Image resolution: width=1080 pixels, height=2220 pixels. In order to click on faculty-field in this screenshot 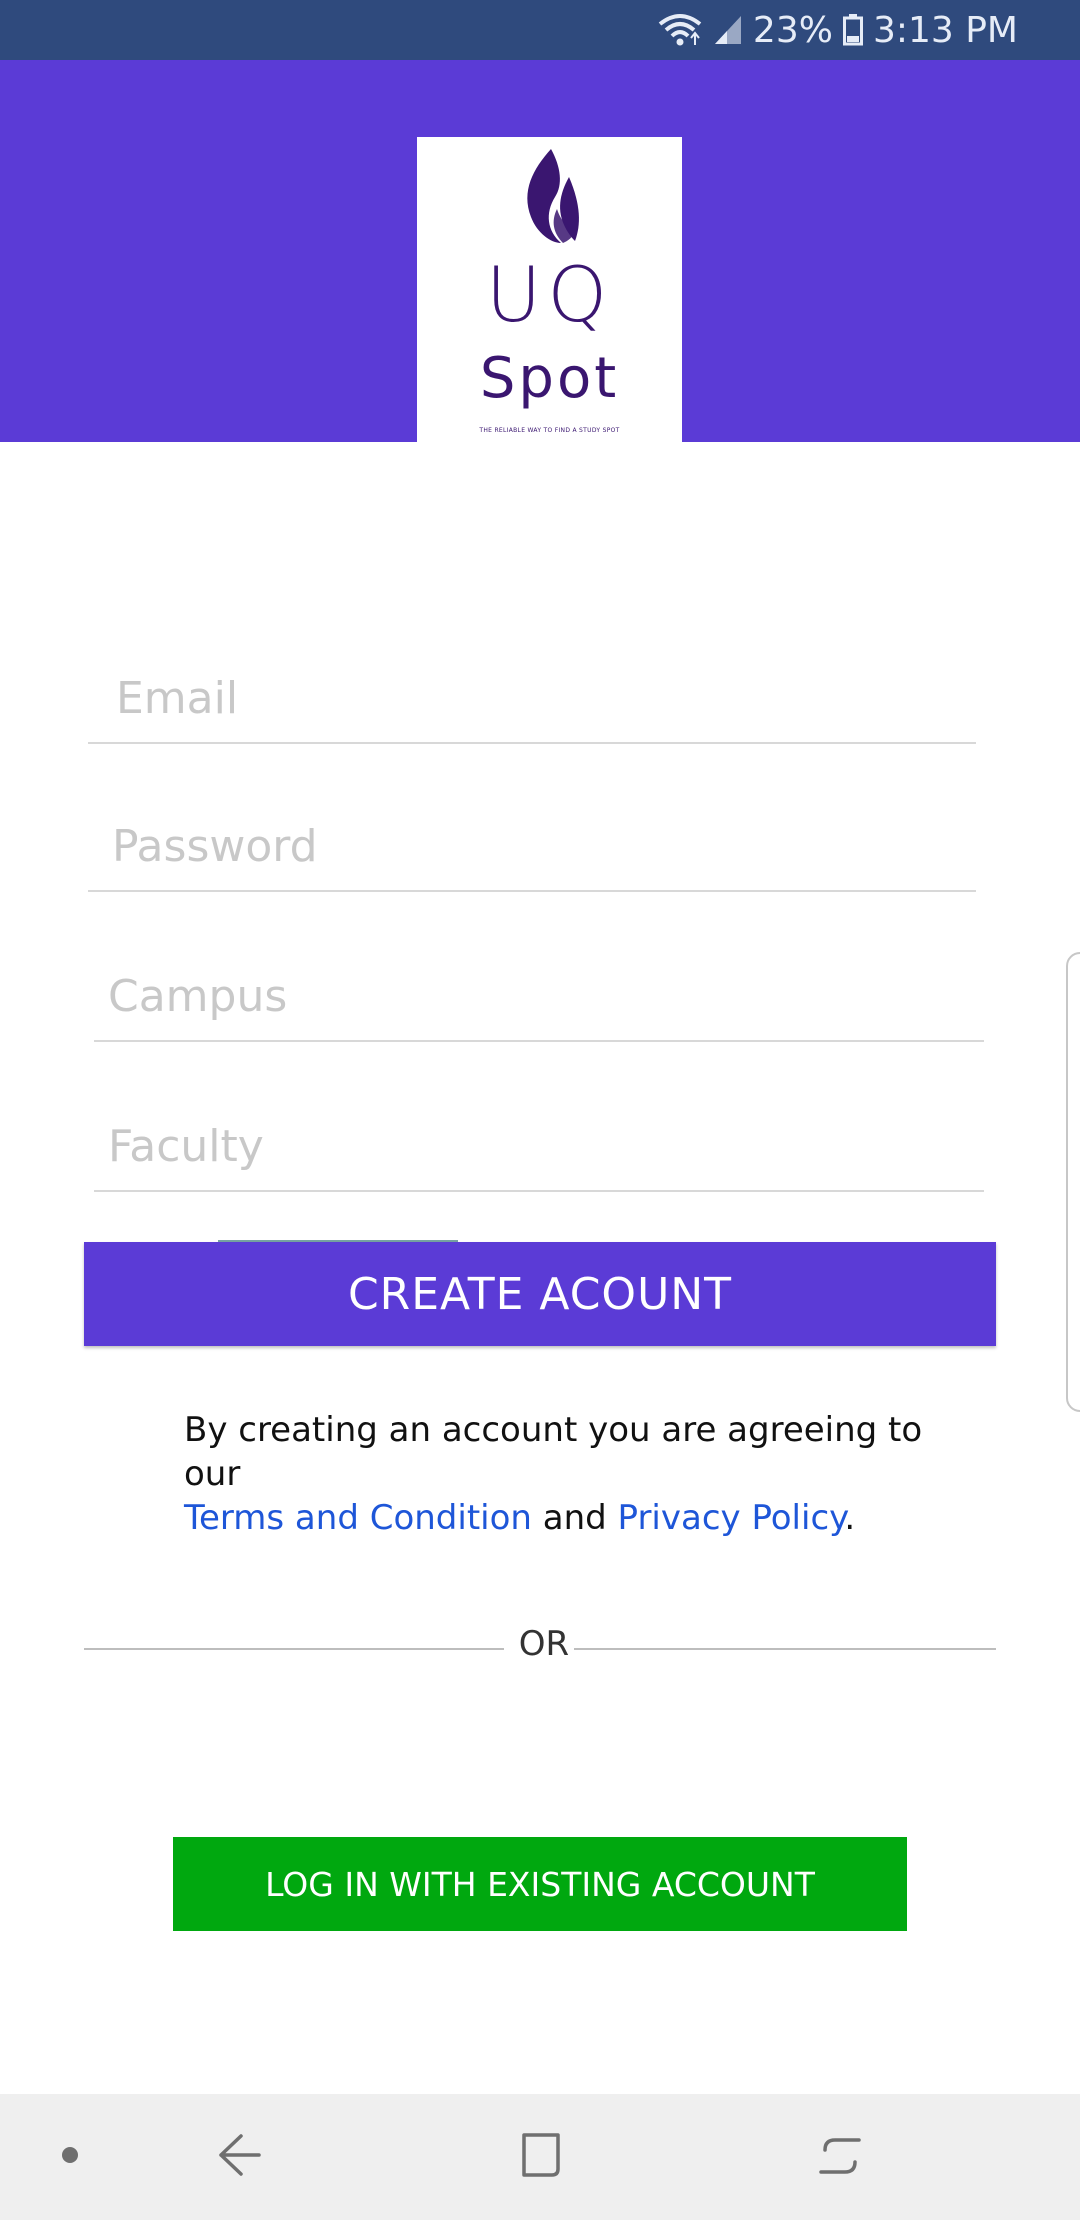, I will do `click(539, 1146)`.